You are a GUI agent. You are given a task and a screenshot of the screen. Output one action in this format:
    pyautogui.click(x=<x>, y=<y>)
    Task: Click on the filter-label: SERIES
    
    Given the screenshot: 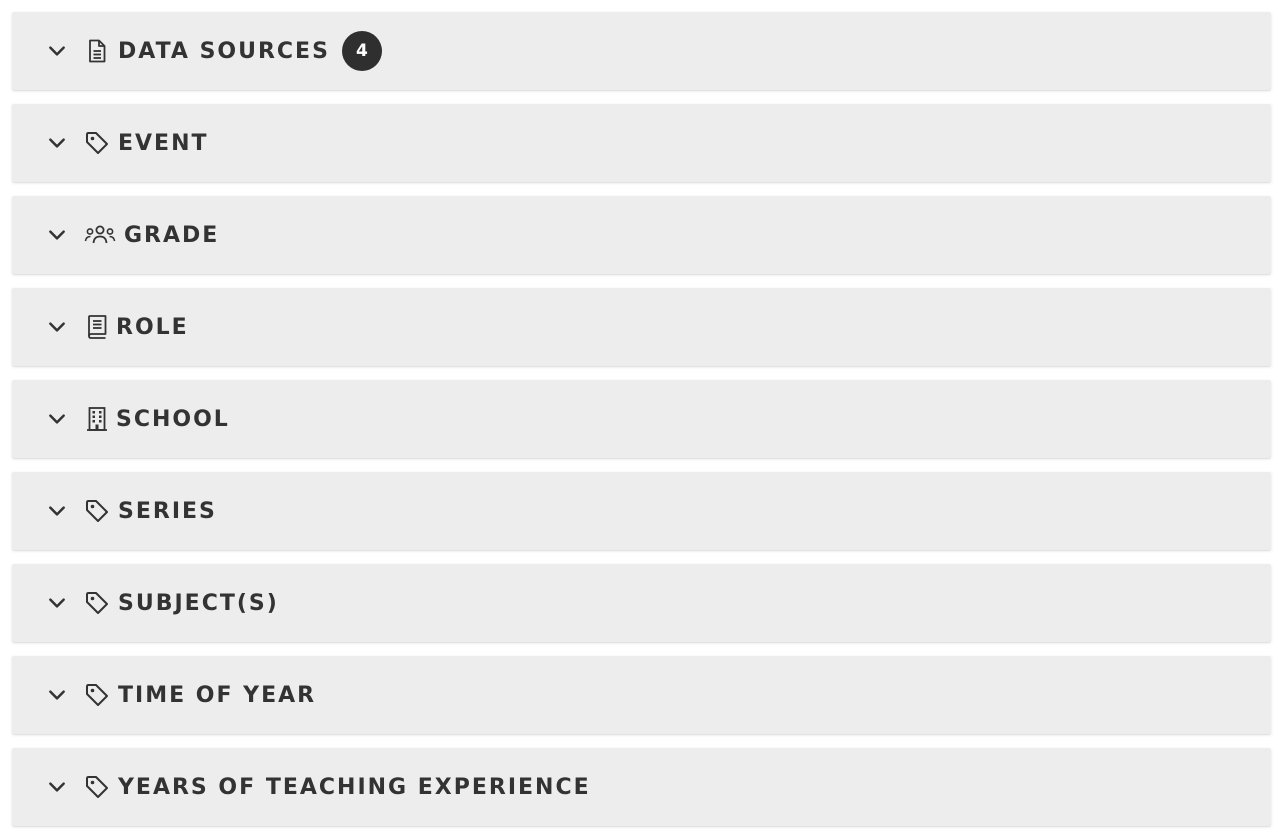 What is the action you would take?
    pyautogui.click(x=167, y=511)
    